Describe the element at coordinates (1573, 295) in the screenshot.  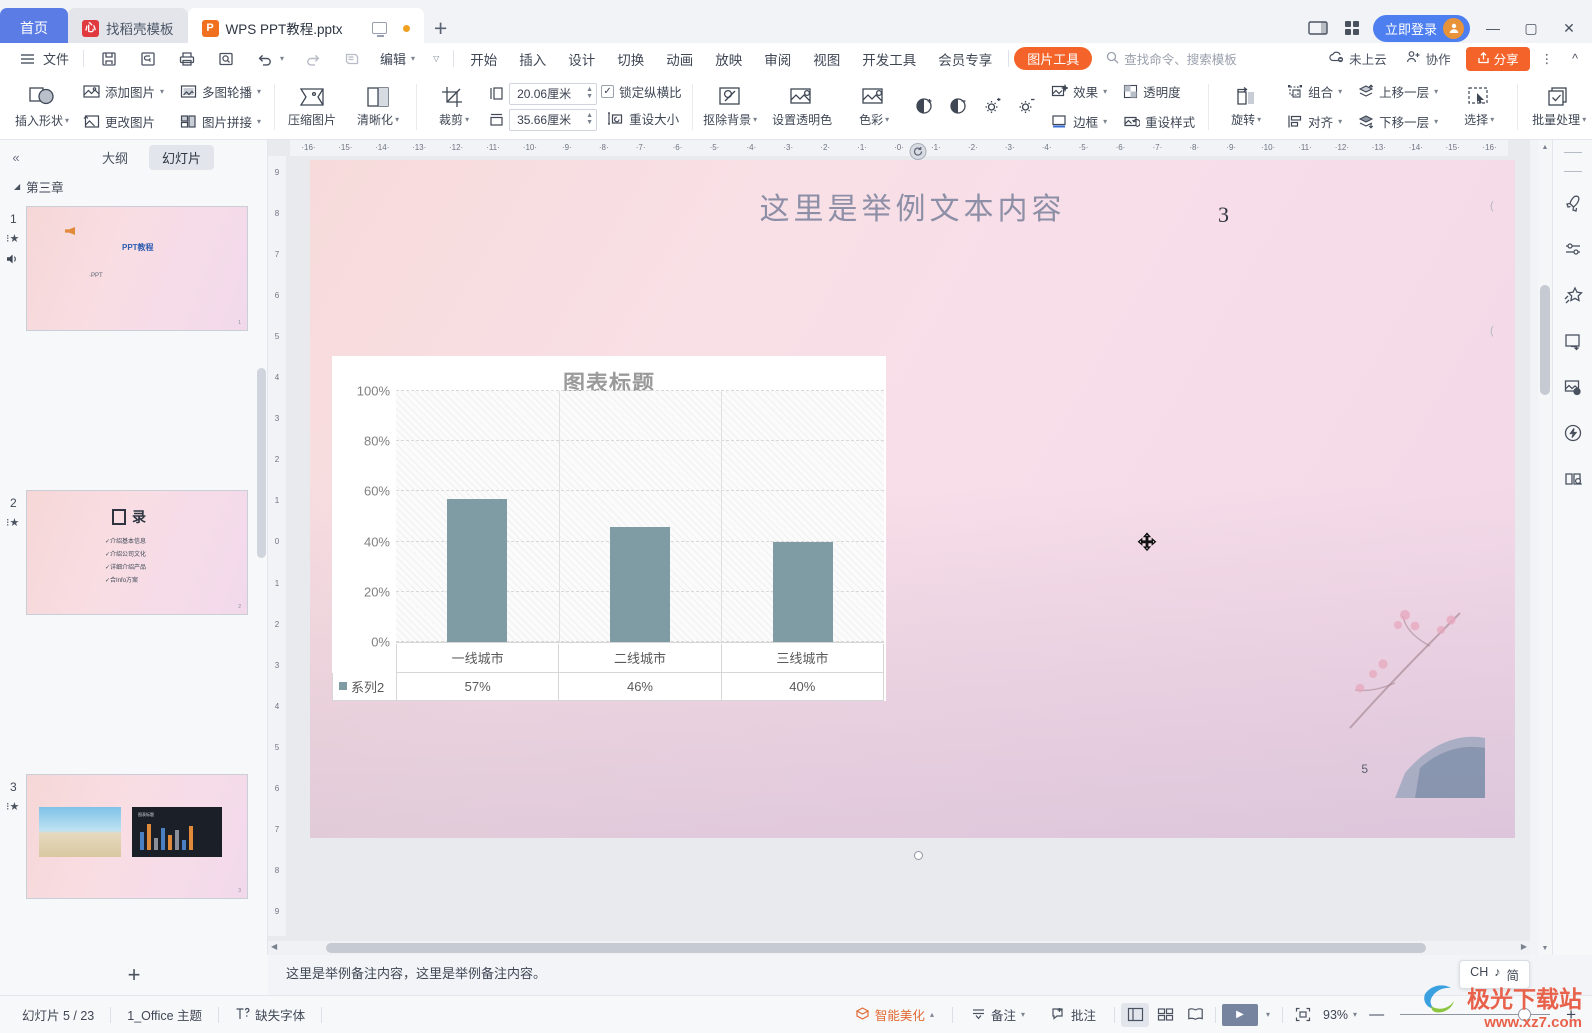
I see `magic-star-icon` at that location.